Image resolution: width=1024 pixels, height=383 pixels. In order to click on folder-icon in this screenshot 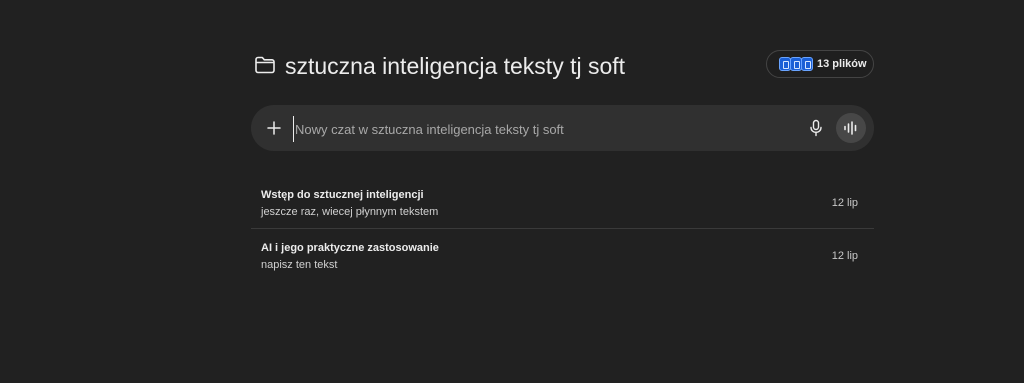, I will do `click(265, 65)`.